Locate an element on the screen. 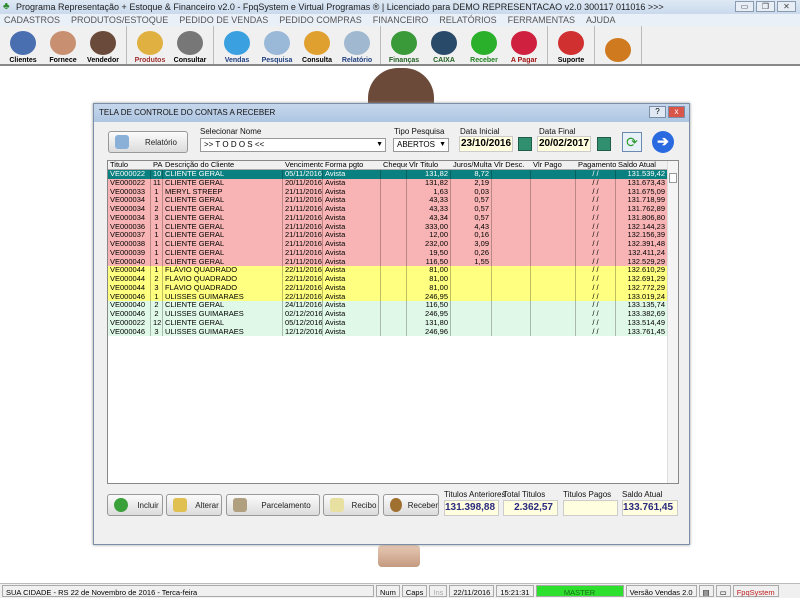 The image size is (800, 600). toolbar-button-receber: Receber is located at coordinates (484, 46).